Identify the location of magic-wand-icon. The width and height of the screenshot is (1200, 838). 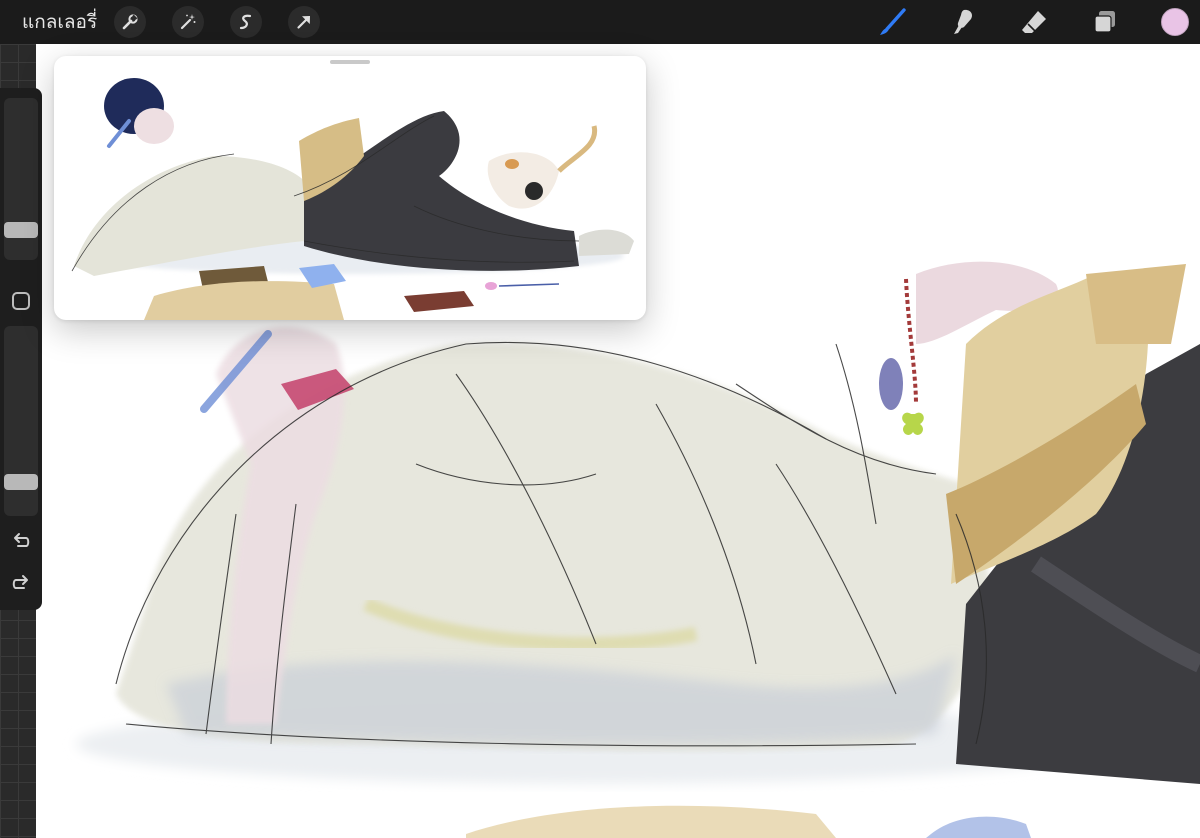
(188, 22).